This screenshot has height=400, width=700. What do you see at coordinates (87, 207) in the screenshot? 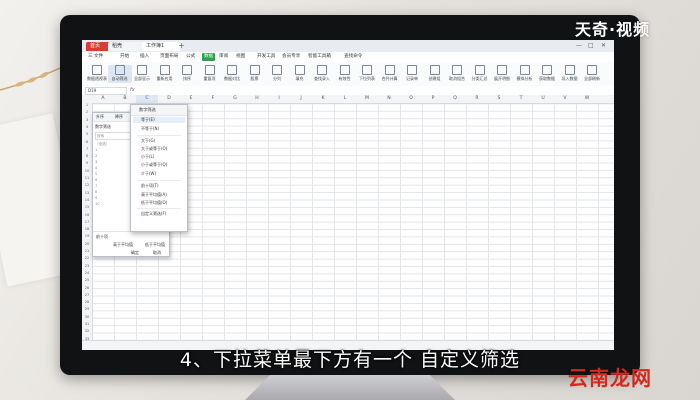
I see `row-header: 15` at bounding box center [87, 207].